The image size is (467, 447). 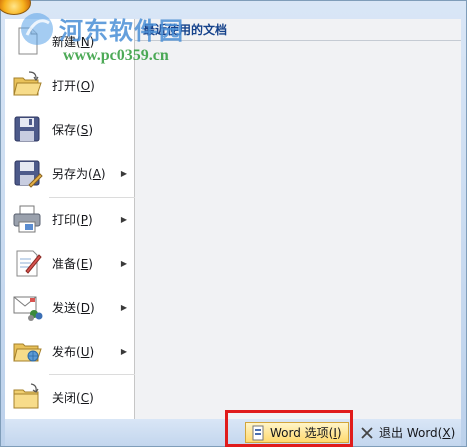 What do you see at coordinates (70, 351) in the screenshot?
I see `menu-item-publish: 发布(U) ▶` at bounding box center [70, 351].